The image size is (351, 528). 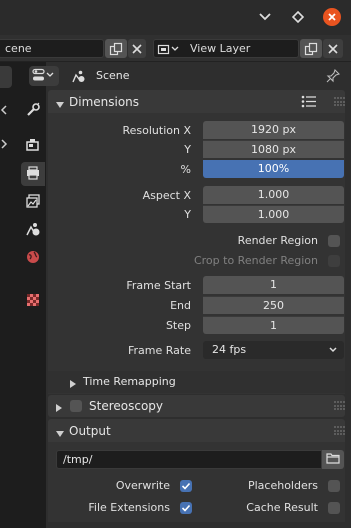 I want to click on checker-texture-icon, so click(x=33, y=301).